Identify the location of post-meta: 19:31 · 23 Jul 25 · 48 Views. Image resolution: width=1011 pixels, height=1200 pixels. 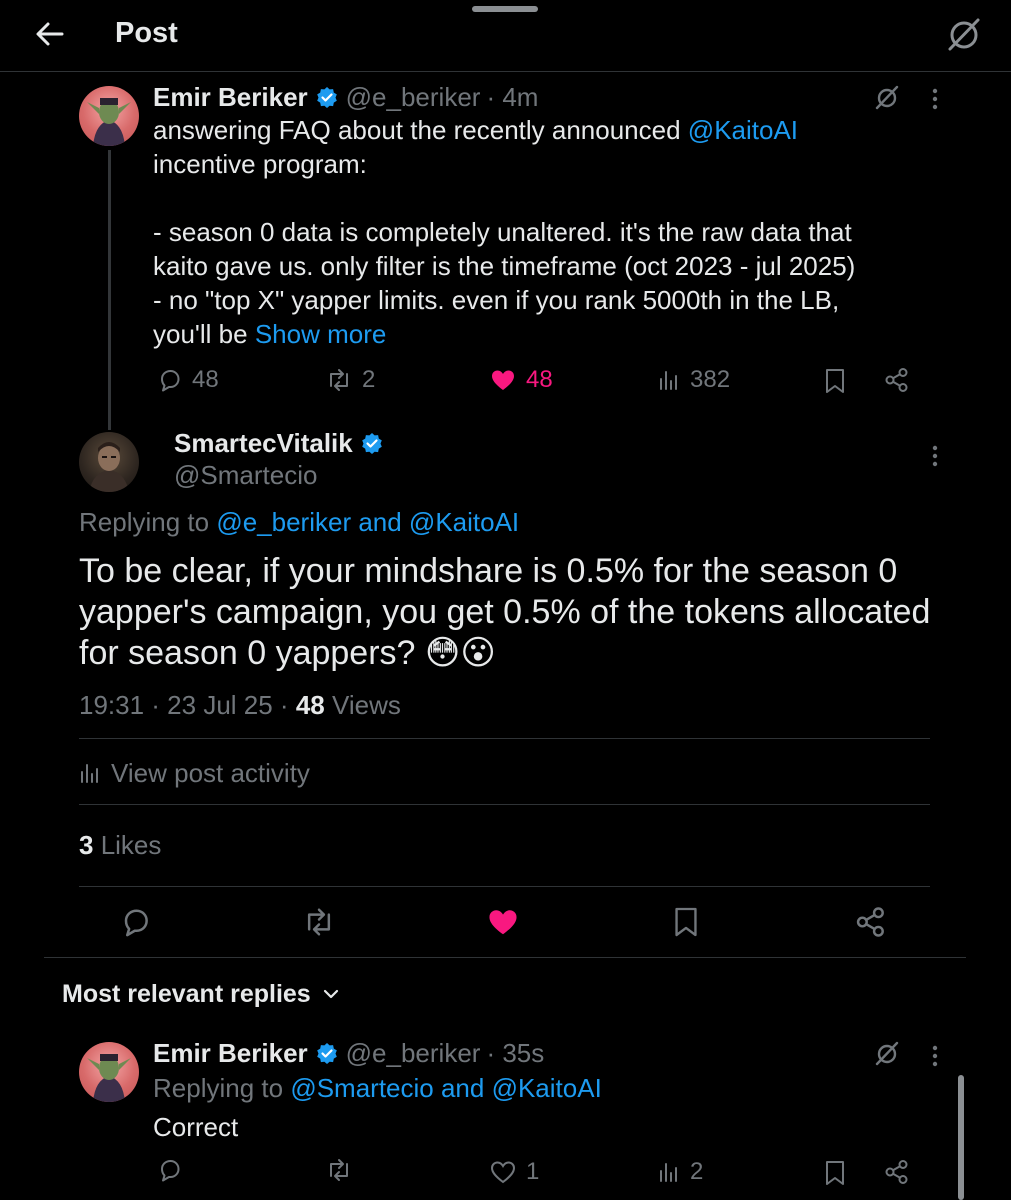
(240, 705).